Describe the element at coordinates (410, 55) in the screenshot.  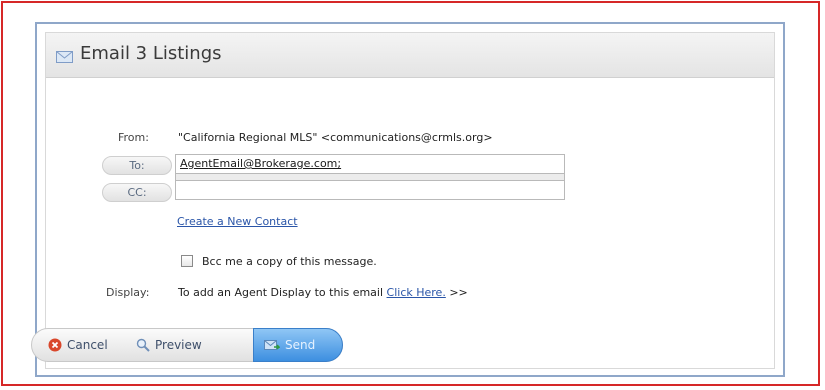
I see `dialog-header: Email 3 Listings` at that location.